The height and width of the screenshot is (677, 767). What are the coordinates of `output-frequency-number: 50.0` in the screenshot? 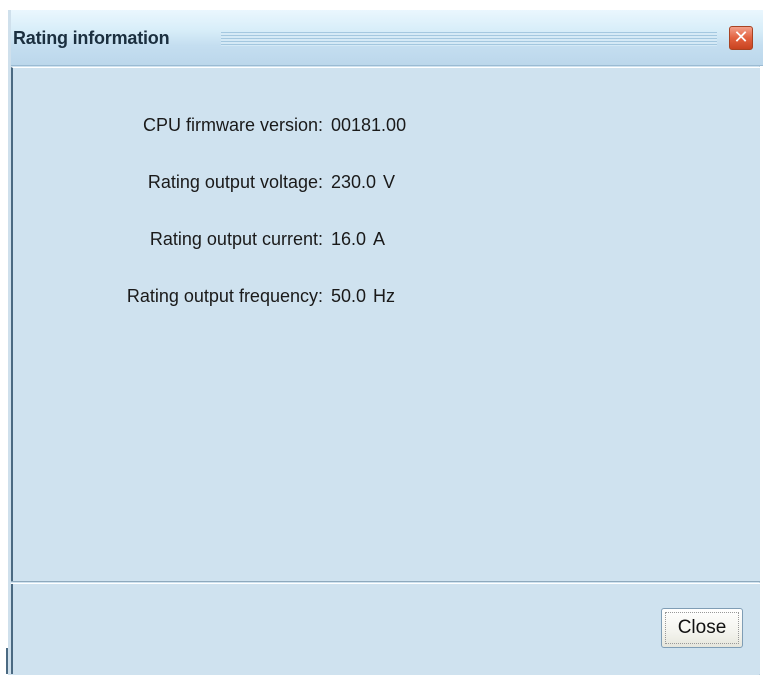 It's located at (349, 296).